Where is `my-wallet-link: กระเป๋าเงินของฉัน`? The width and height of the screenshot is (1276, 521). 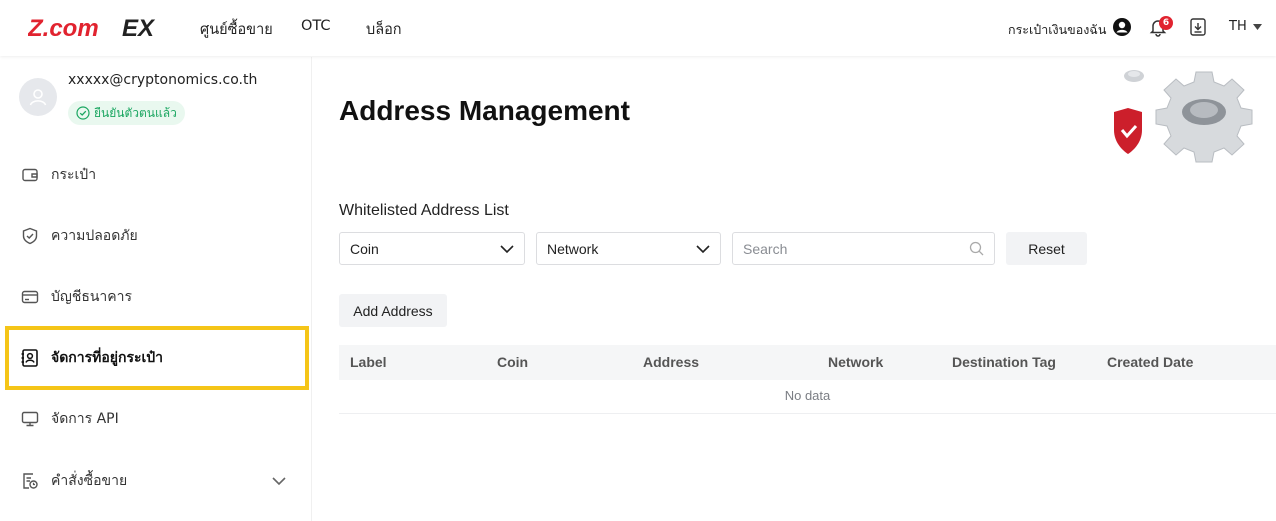
my-wallet-link: กระเป๋าเงินของฉัน is located at coordinates (1057, 30).